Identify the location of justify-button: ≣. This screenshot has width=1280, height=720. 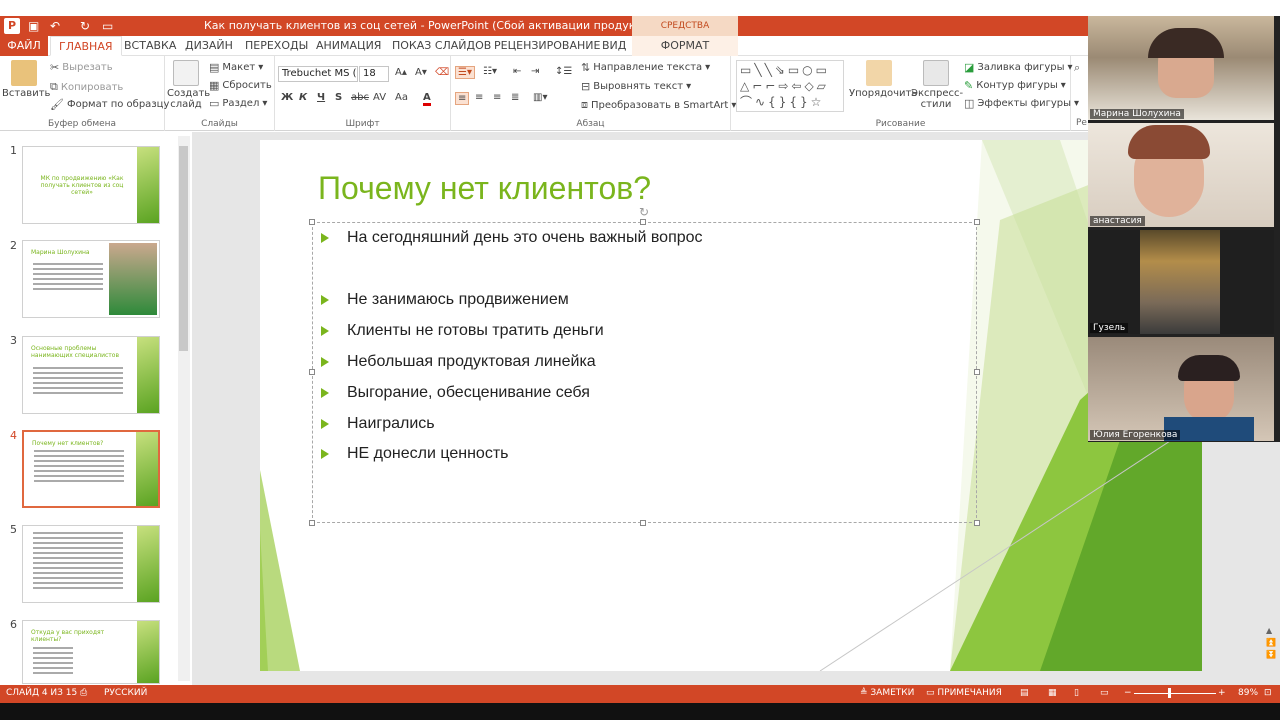
(515, 97).